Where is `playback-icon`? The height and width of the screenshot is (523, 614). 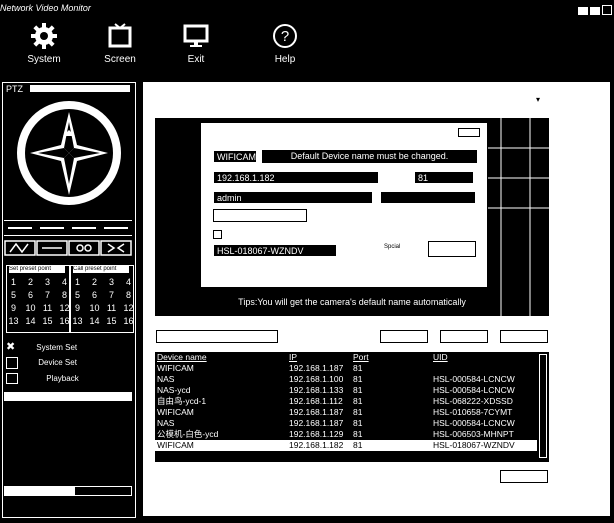 playback-icon is located at coordinates (12, 379).